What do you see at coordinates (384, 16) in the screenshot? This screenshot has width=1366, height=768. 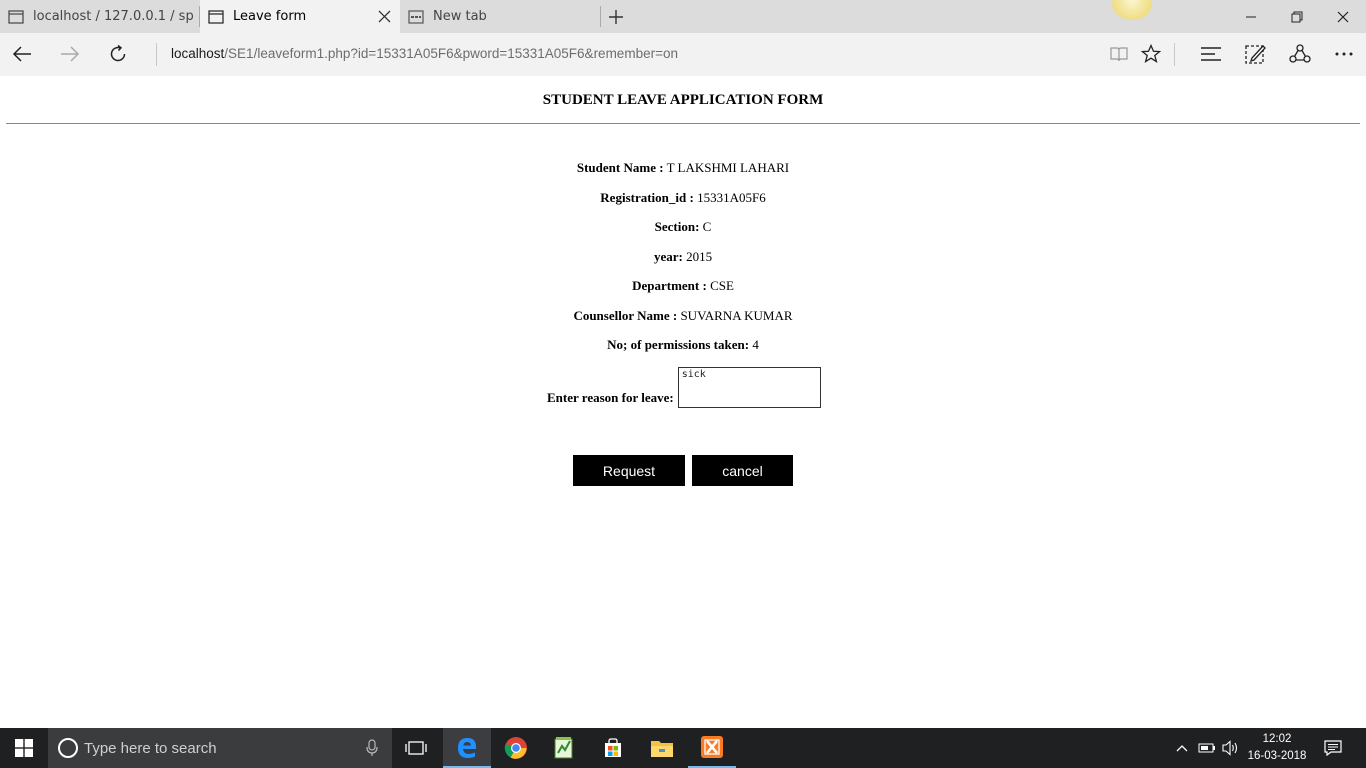 I see `close-tab-icon` at bounding box center [384, 16].